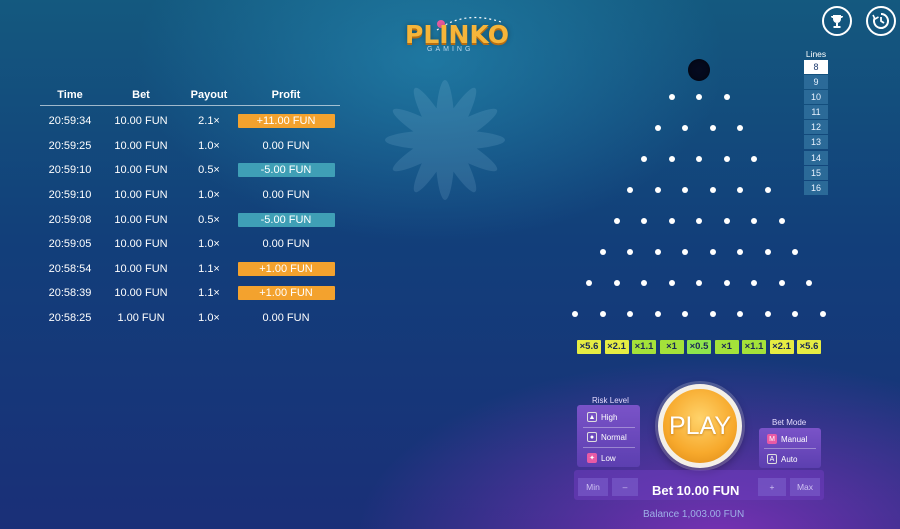  Describe the element at coordinates (772, 487) in the screenshot. I see `increase-bet-button: +` at that location.